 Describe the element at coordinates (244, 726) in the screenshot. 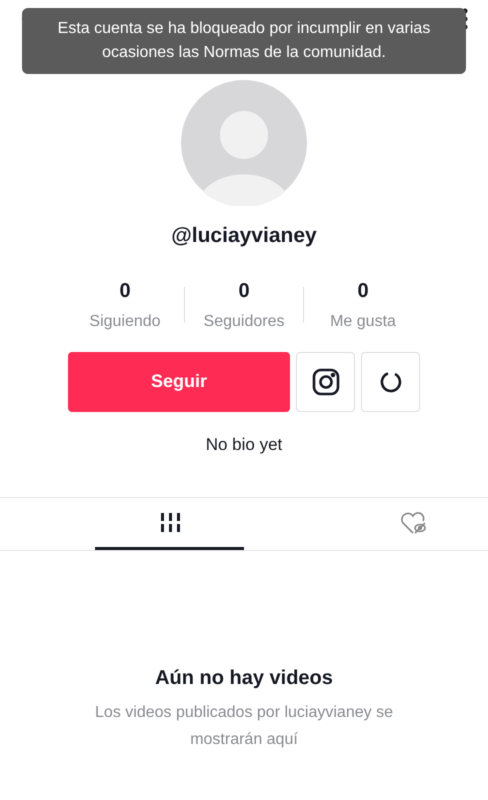

I see `empty-message: Los videos publicados por luciayvianey se mostrarán aquí` at that location.